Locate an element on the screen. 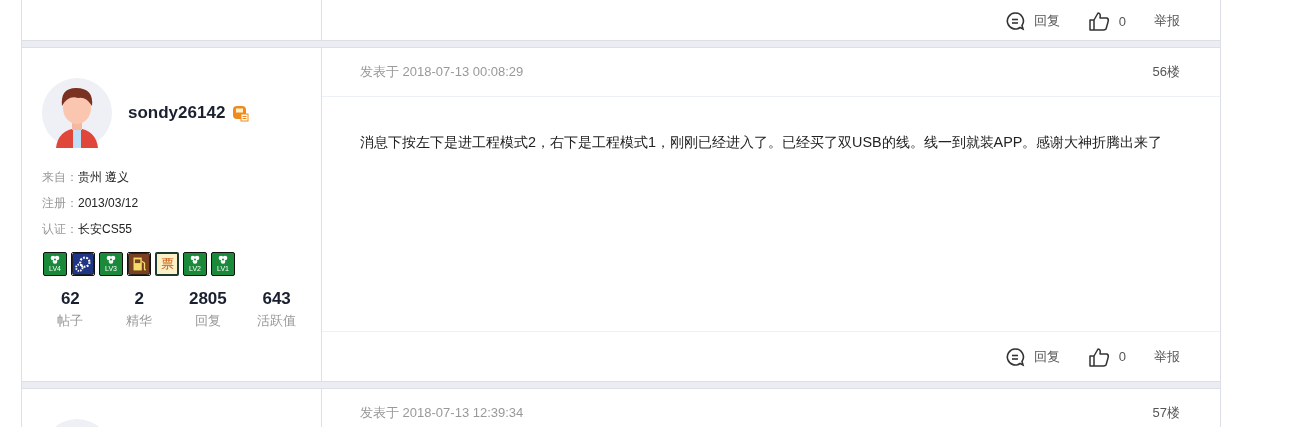  username: sondy26142 is located at coordinates (177, 113).